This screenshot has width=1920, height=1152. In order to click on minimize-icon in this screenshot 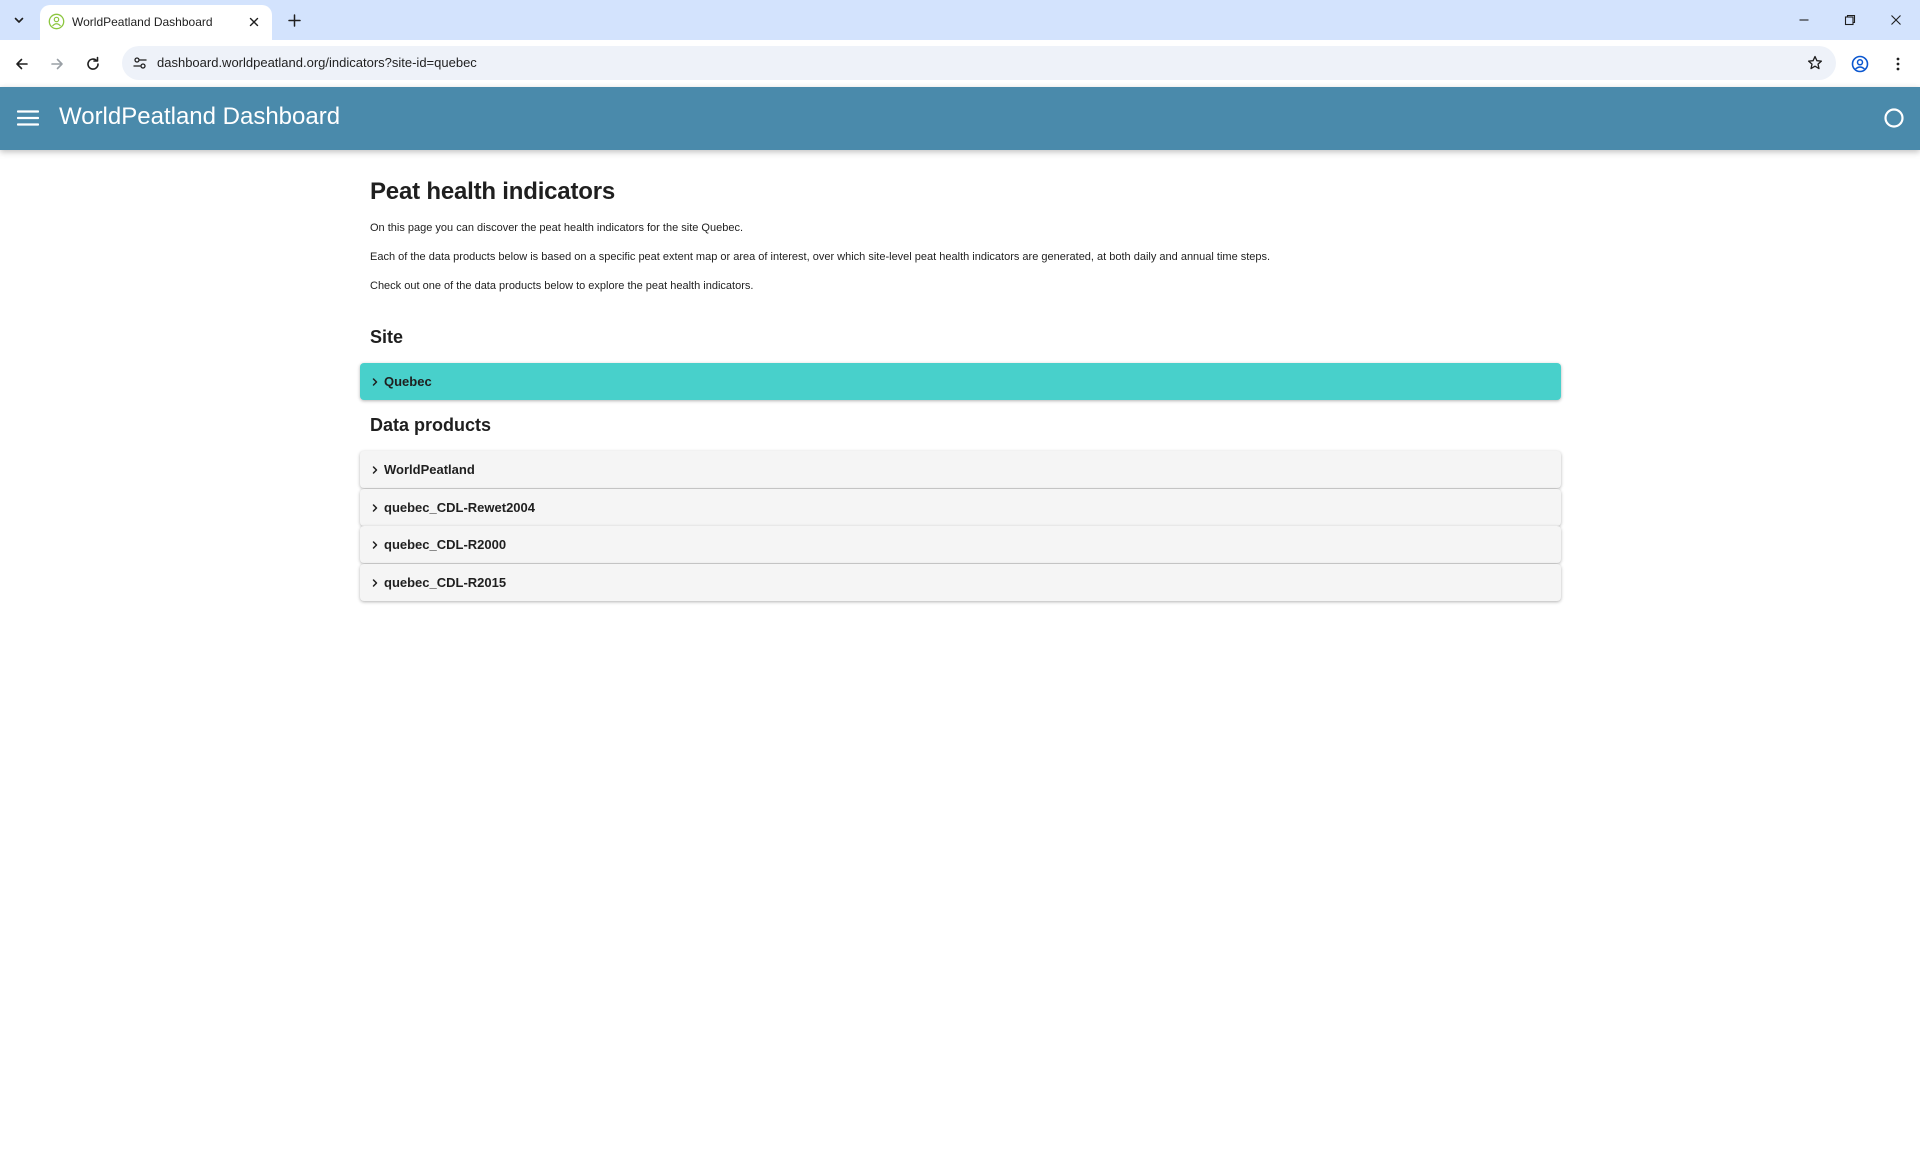, I will do `click(1804, 20)`.